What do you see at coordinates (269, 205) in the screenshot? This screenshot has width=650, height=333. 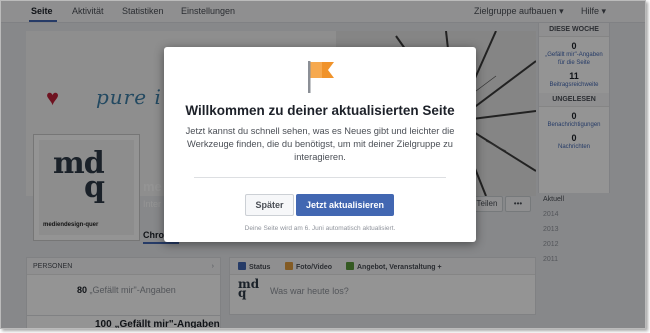 I see `later-button: Später` at bounding box center [269, 205].